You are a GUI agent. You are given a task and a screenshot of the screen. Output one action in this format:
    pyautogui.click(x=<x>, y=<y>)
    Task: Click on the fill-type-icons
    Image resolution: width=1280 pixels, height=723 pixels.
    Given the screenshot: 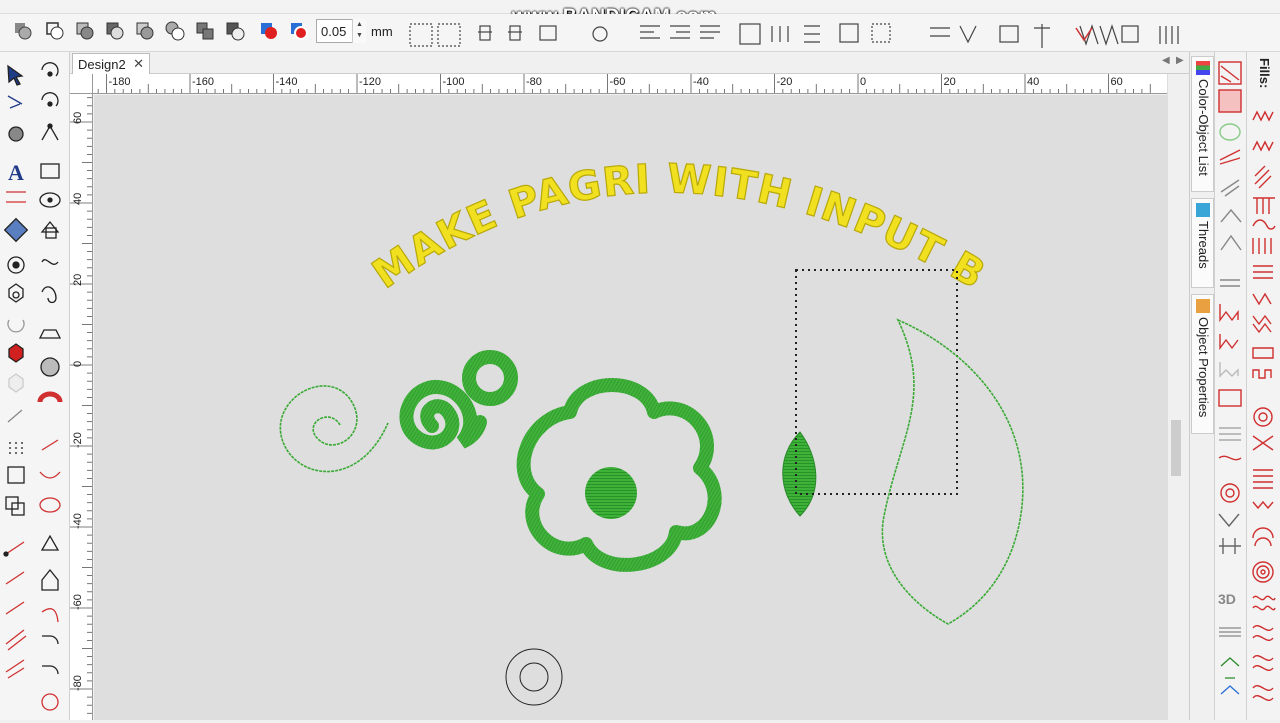 What is the action you would take?
    pyautogui.click(x=1263, y=386)
    